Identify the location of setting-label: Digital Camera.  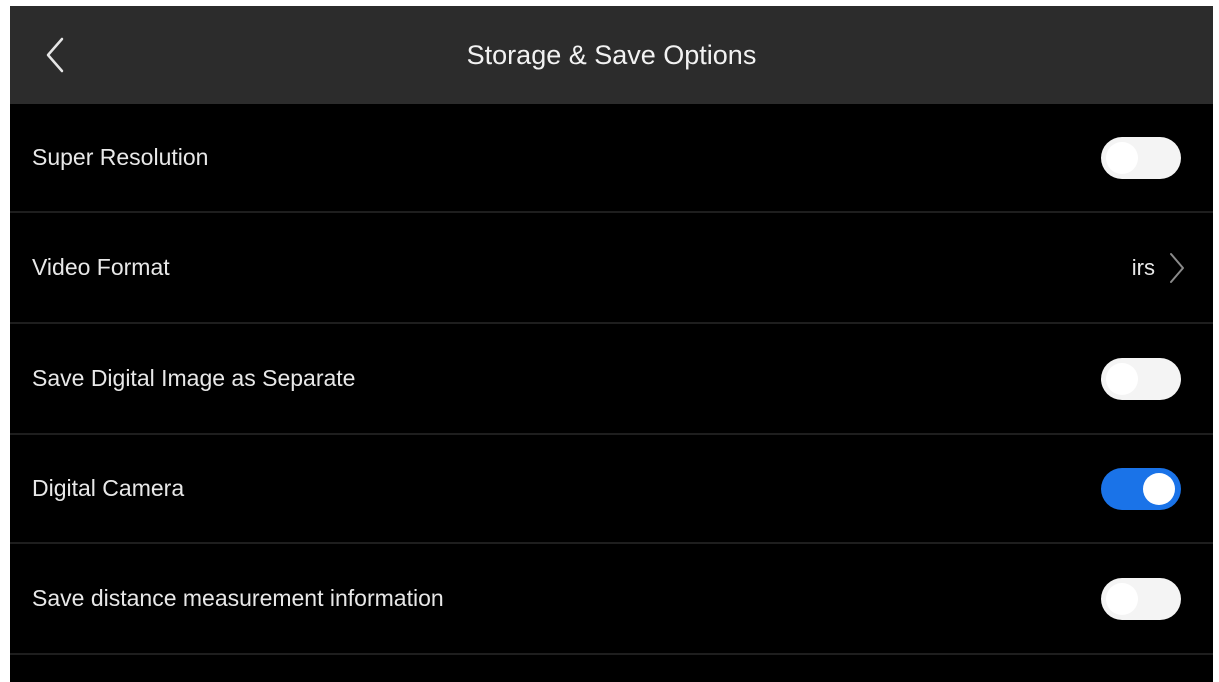
(108, 488).